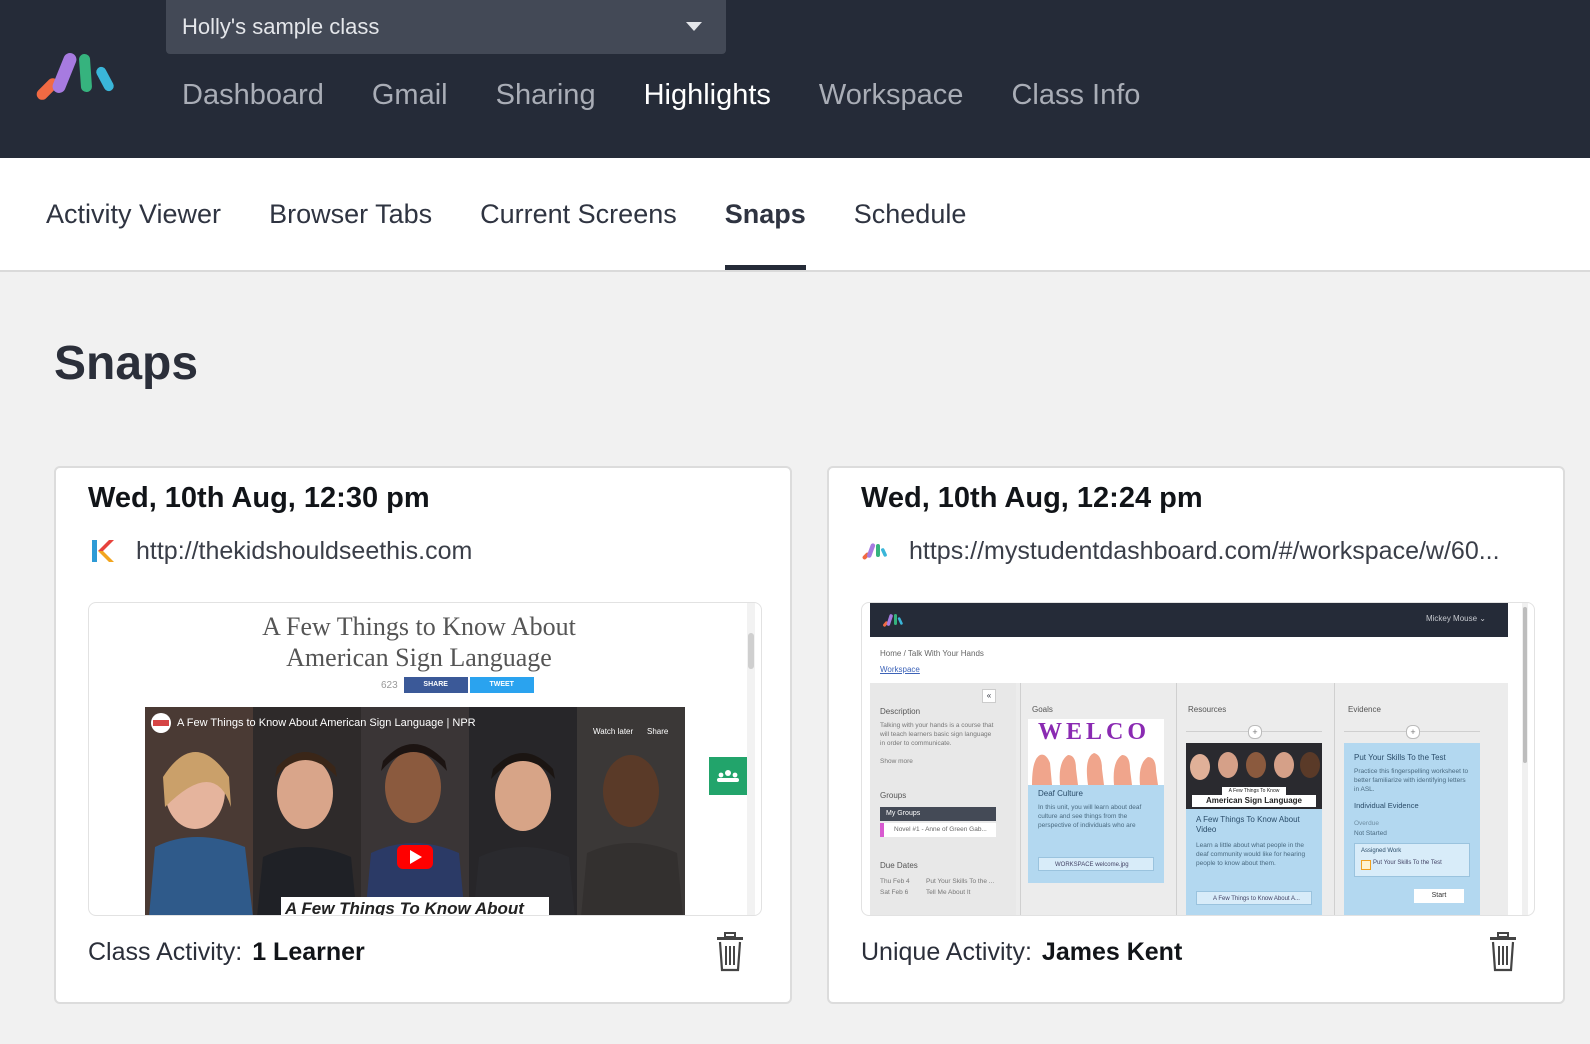 The height and width of the screenshot is (1044, 1590). What do you see at coordinates (891, 95) in the screenshot?
I see `nav-workspace: Workspace` at bounding box center [891, 95].